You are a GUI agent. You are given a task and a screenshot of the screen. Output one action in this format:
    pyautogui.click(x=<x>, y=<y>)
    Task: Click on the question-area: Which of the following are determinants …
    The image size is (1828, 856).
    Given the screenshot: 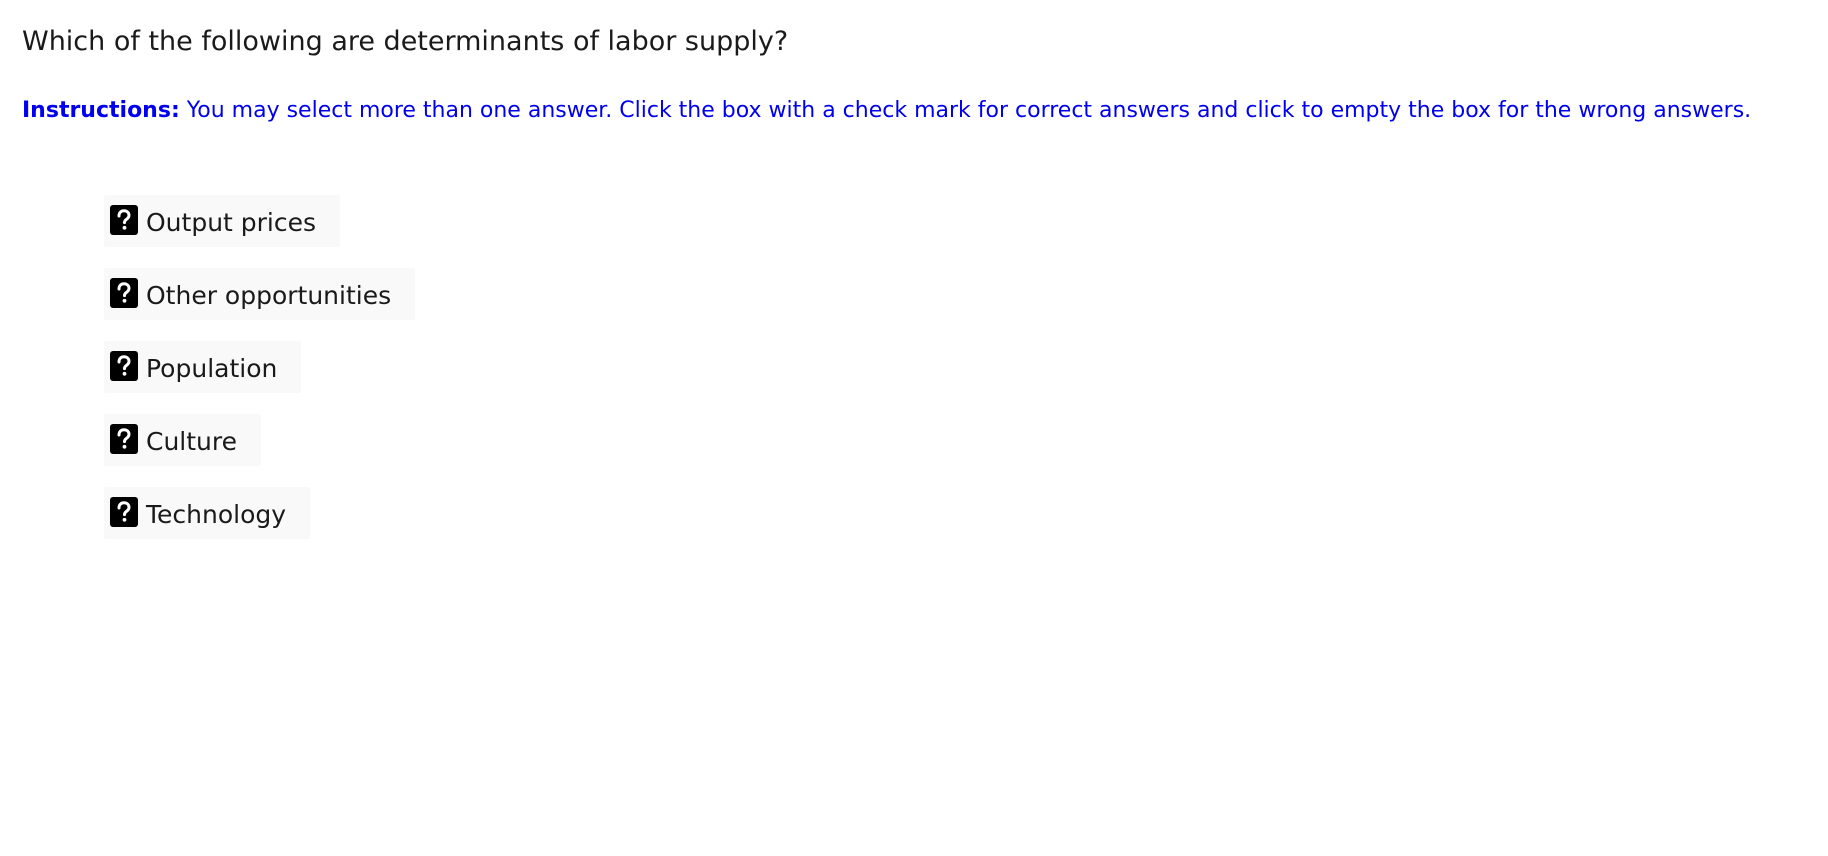 What is the action you would take?
    pyautogui.click(x=914, y=63)
    